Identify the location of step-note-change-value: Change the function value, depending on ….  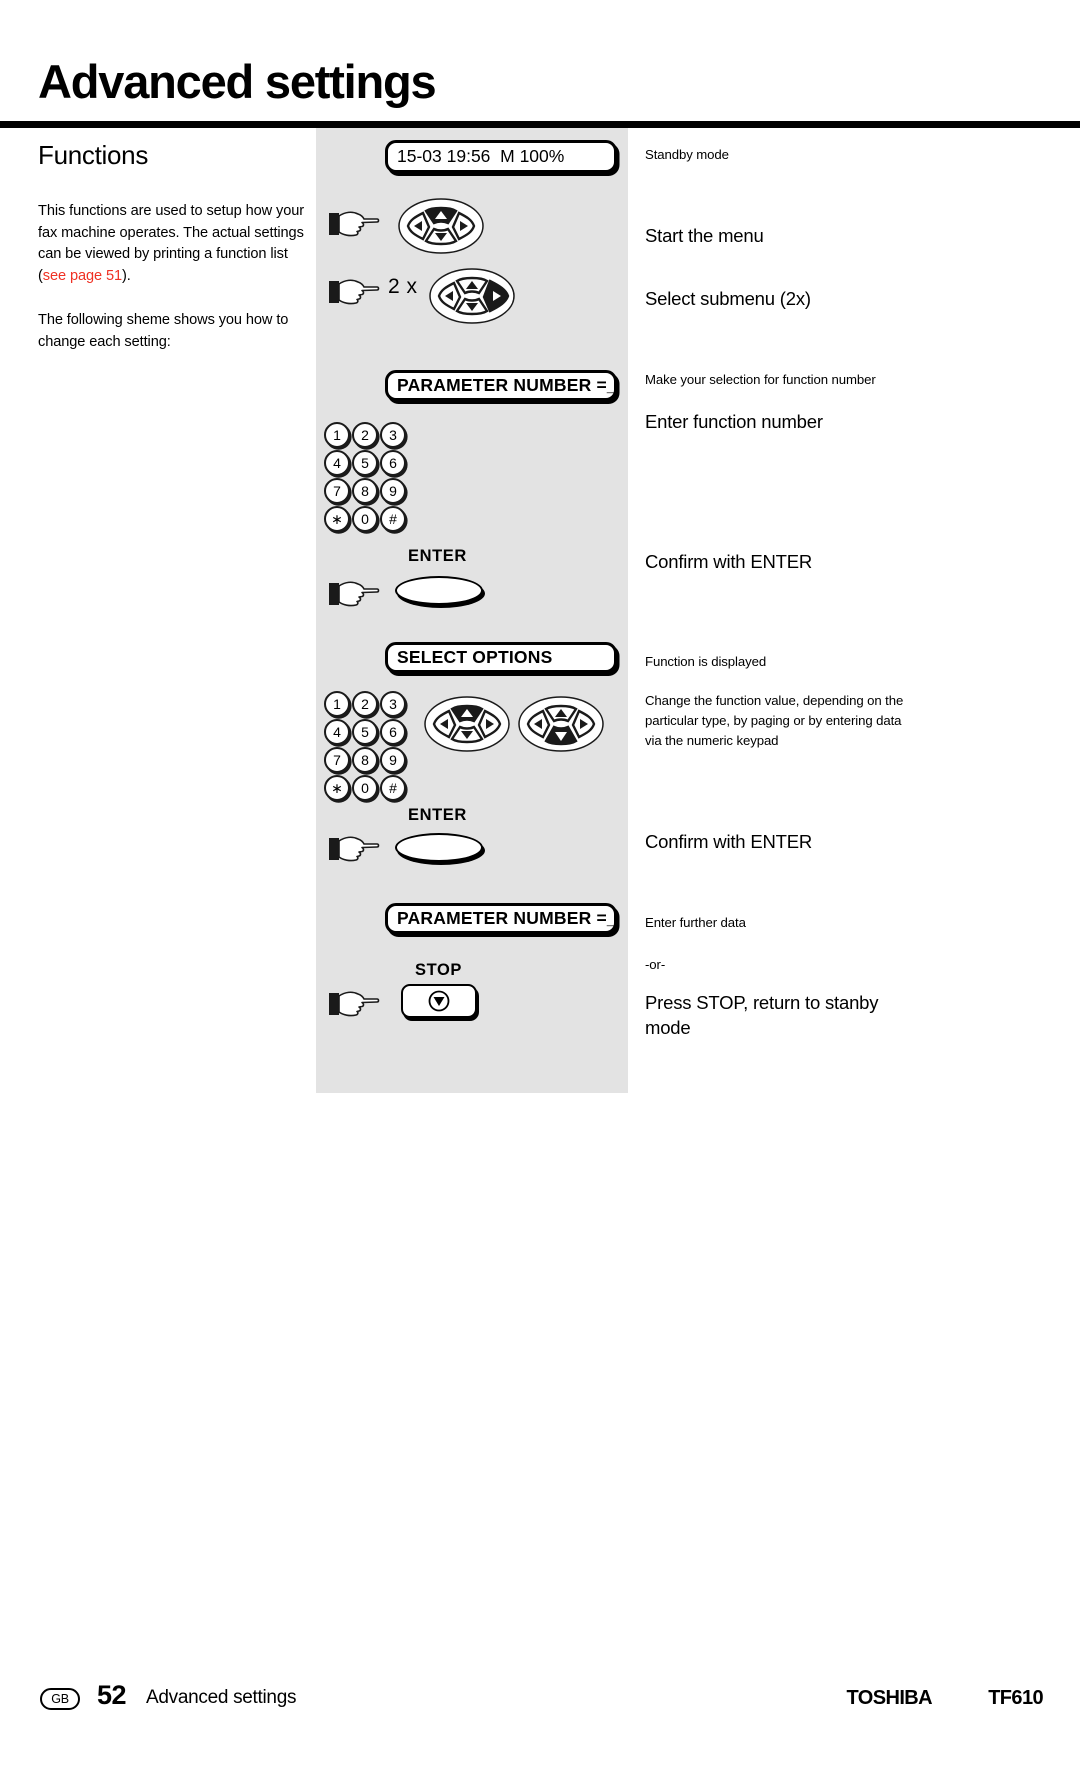
(774, 720).